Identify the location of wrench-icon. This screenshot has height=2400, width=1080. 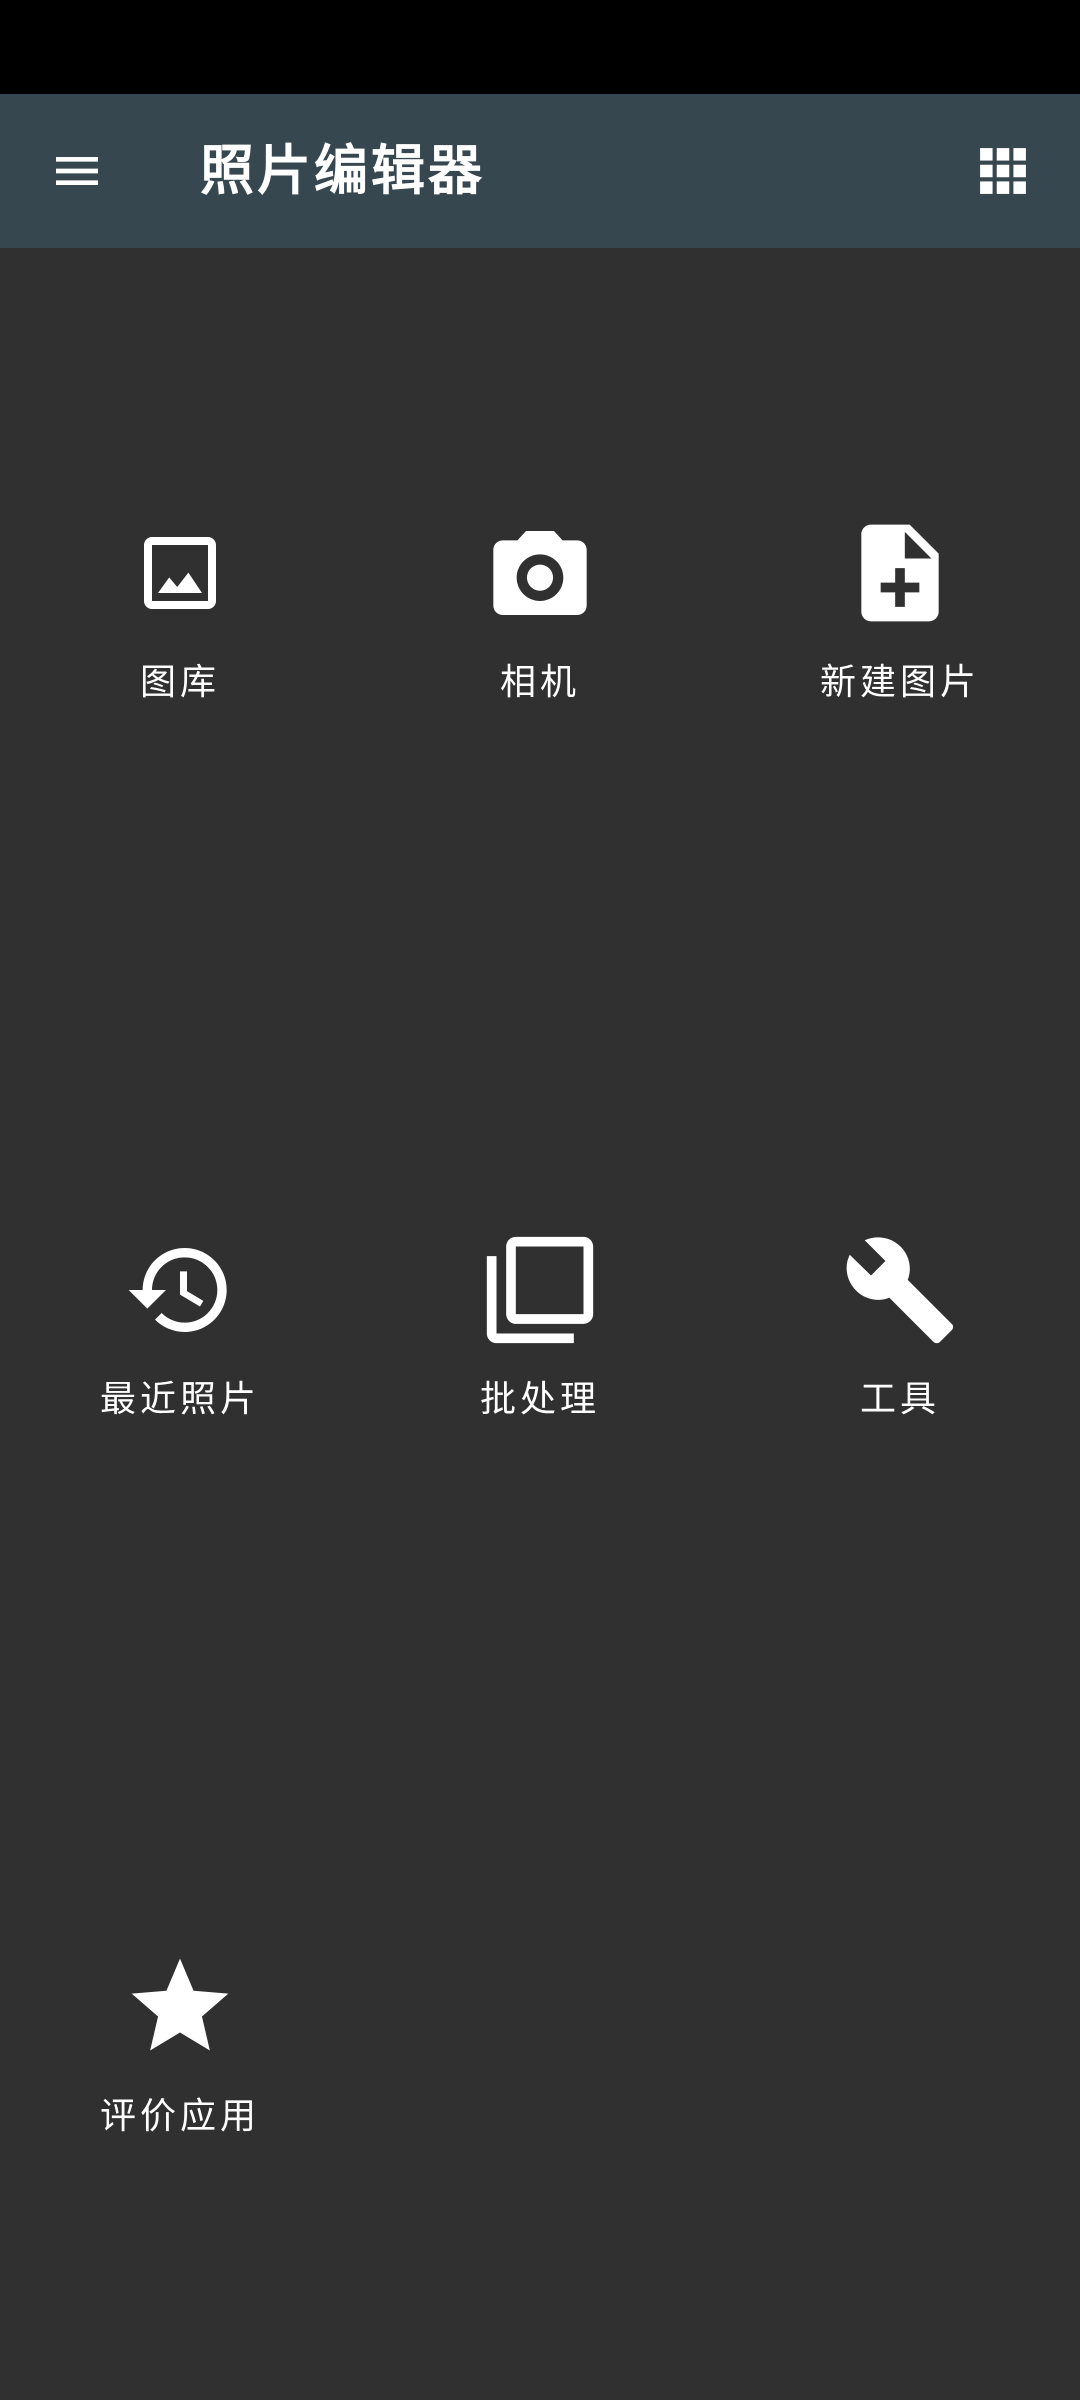
(900, 1290).